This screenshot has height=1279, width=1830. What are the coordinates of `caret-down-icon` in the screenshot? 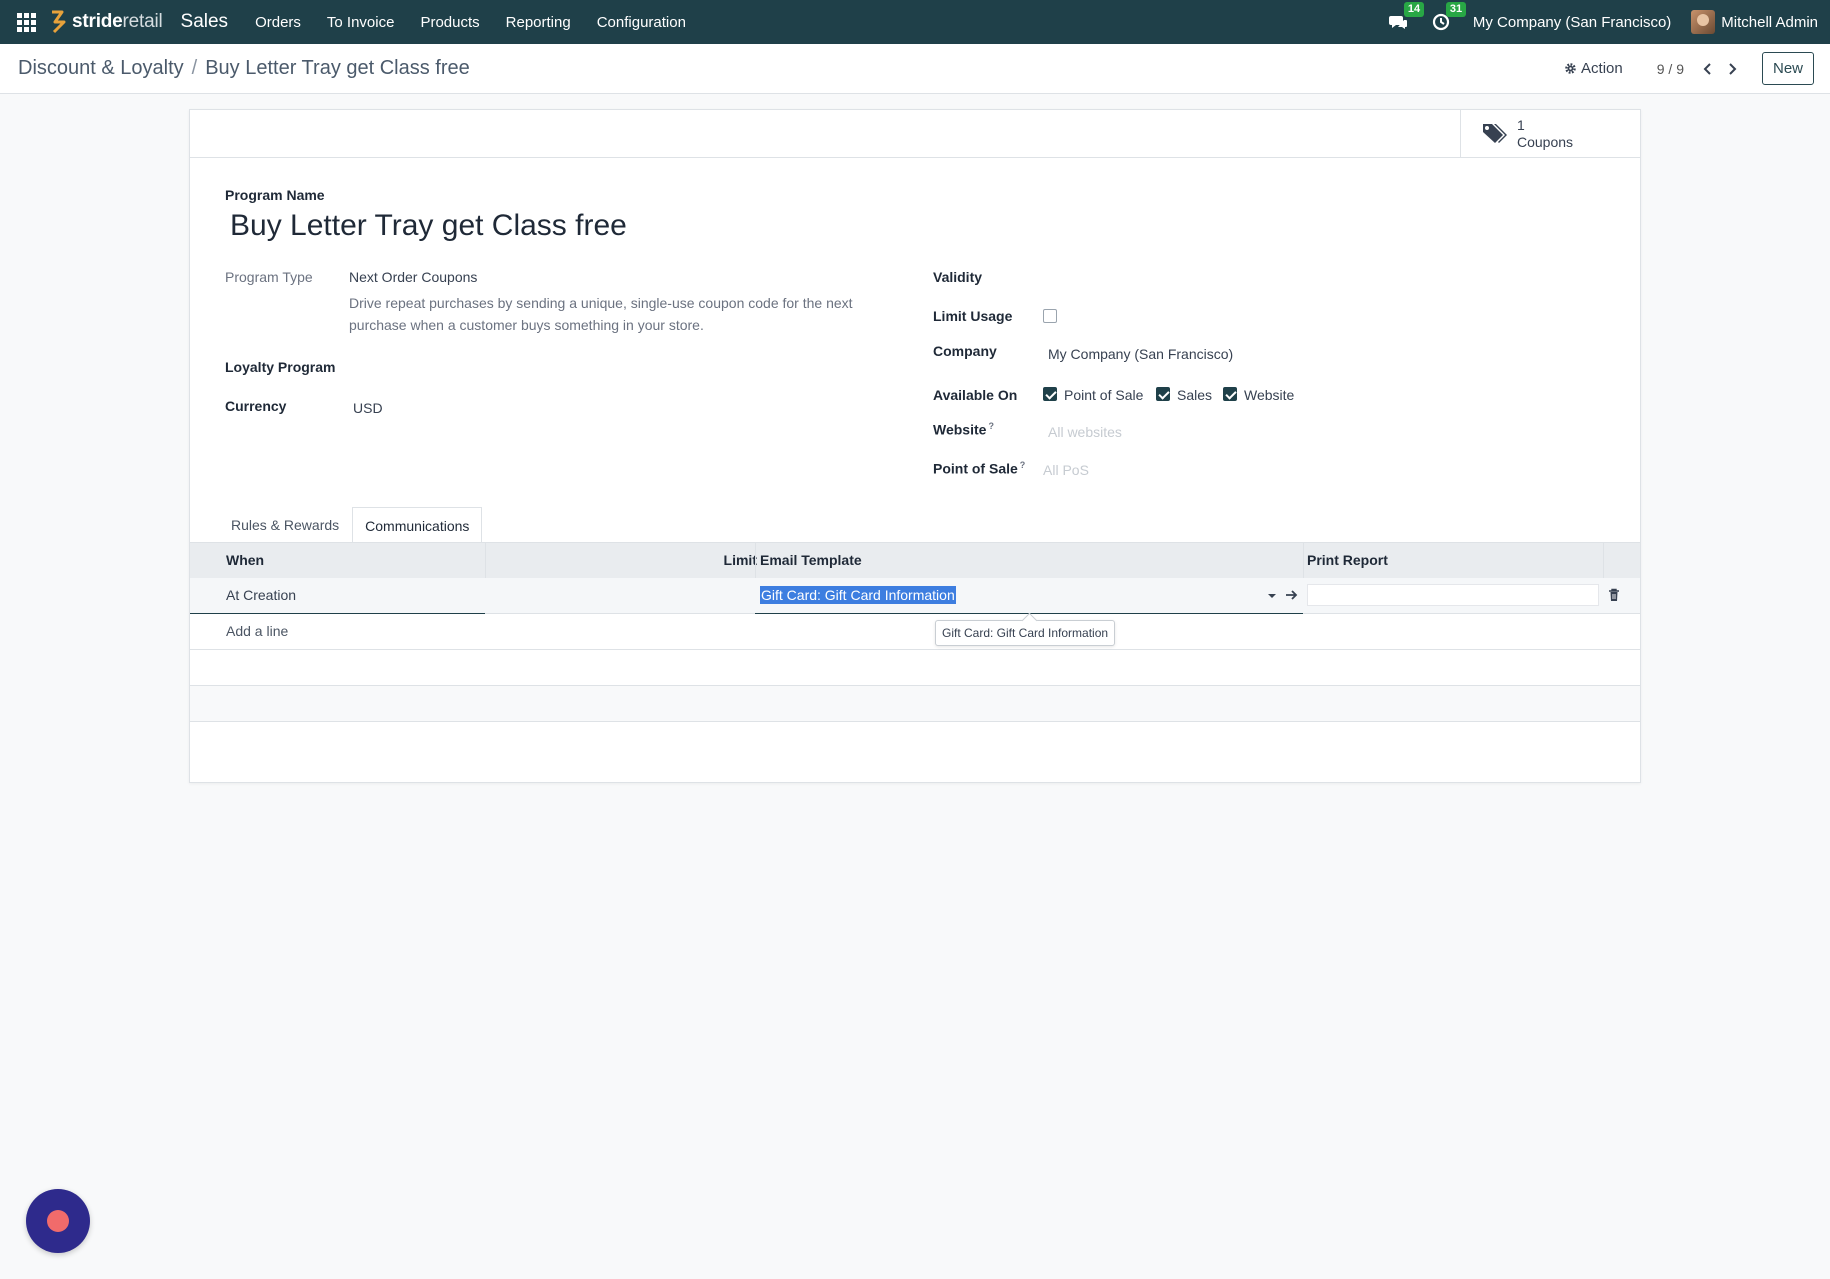 It's located at (1272, 596).